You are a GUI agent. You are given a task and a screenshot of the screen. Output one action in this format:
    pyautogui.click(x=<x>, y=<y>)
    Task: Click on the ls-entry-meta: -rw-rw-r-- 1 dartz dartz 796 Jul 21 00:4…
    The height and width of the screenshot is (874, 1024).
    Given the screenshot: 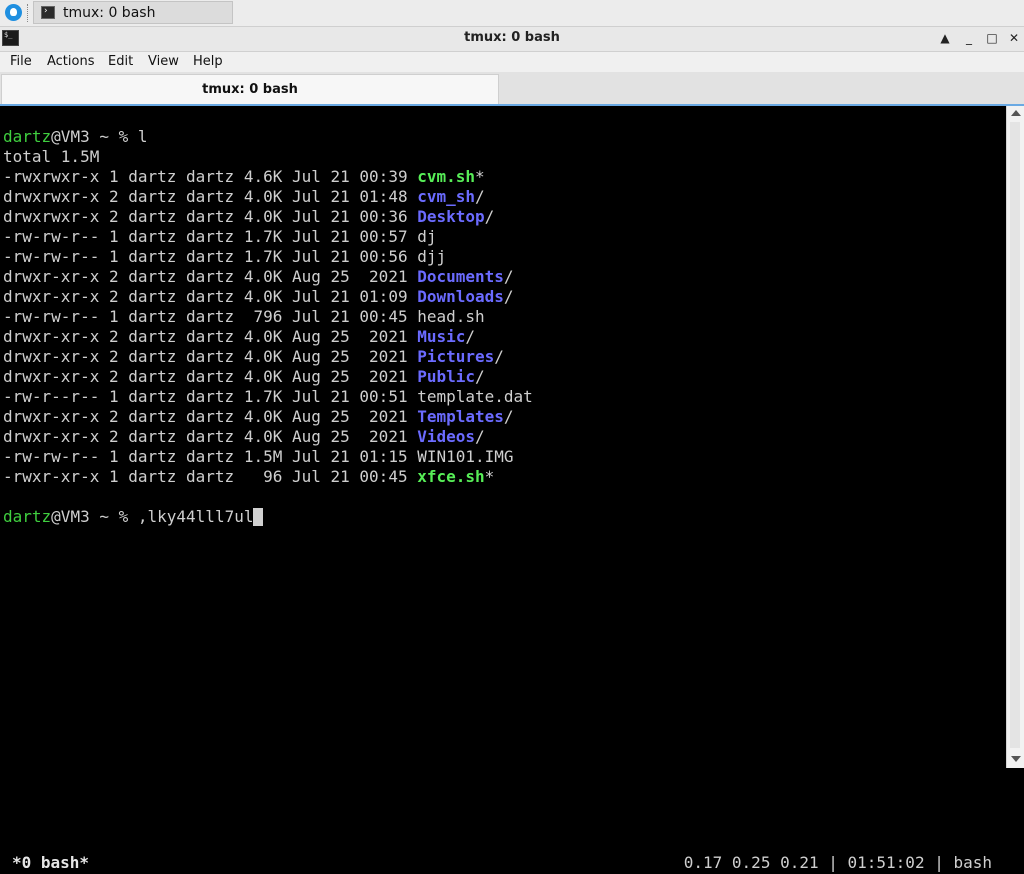 What is the action you would take?
    pyautogui.click(x=210, y=316)
    